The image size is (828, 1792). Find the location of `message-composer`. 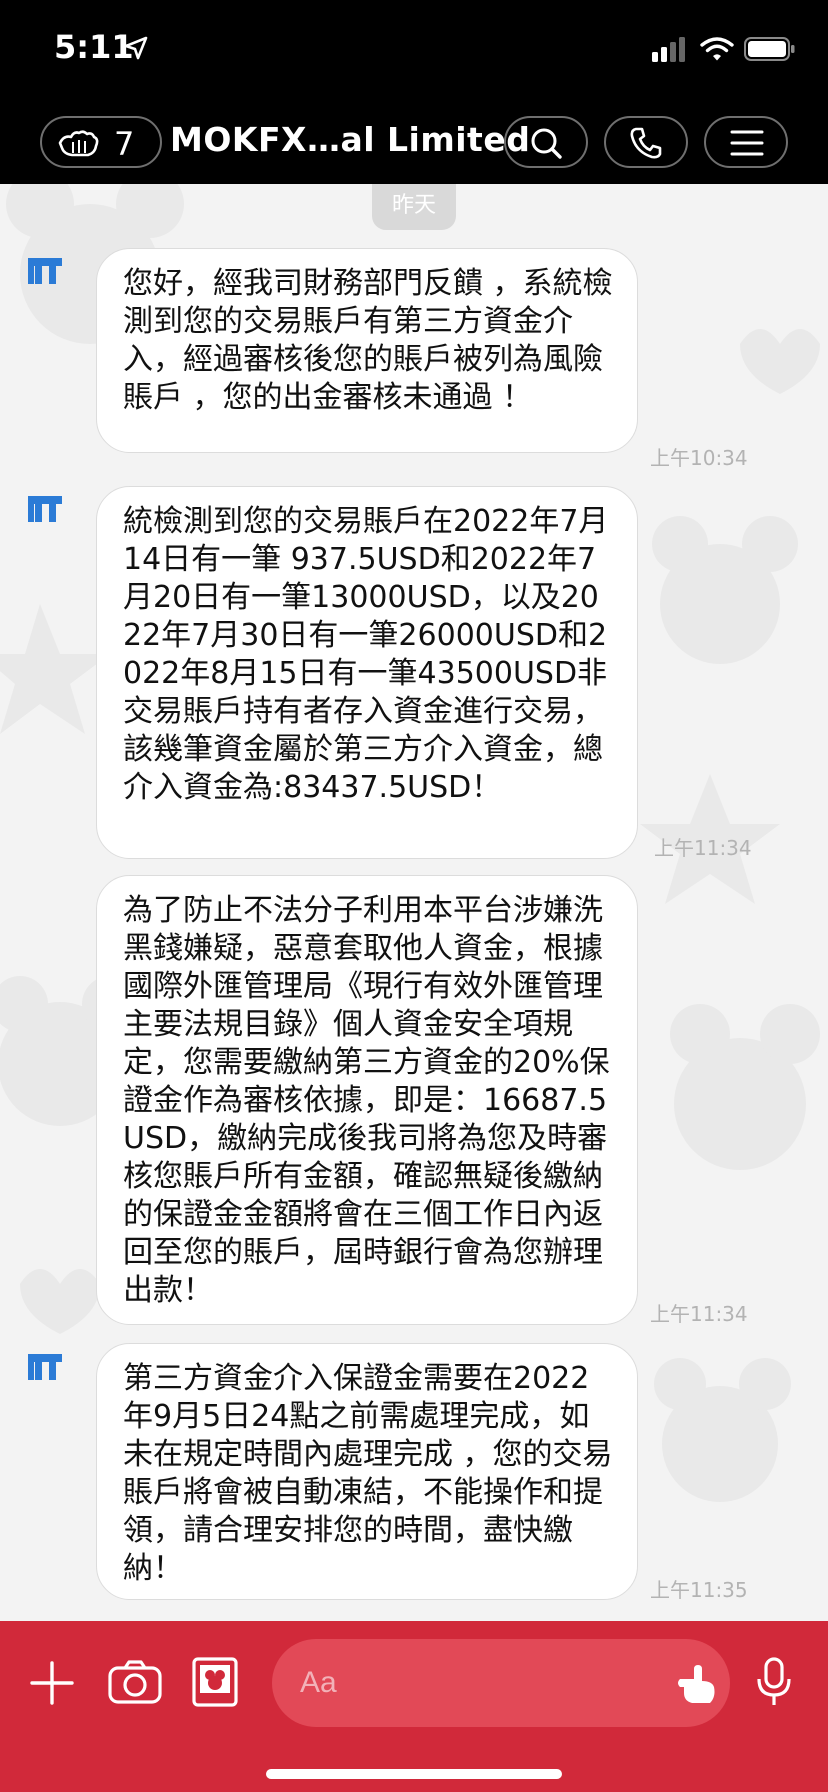

message-composer is located at coordinates (414, 1706).